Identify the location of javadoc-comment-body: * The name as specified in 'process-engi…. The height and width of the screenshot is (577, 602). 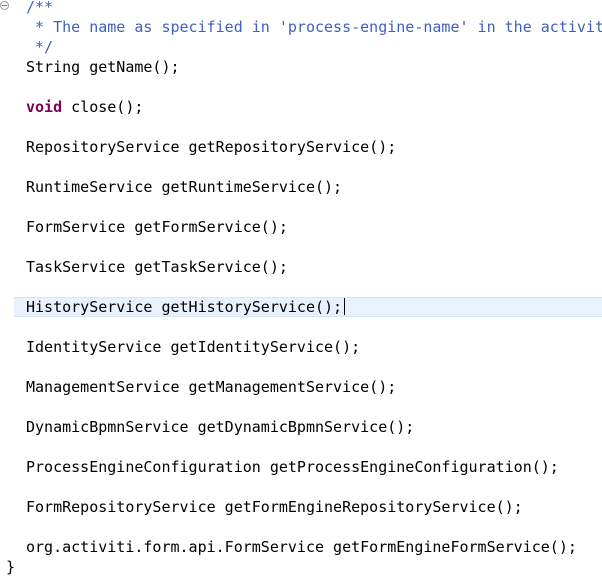
(314, 27).